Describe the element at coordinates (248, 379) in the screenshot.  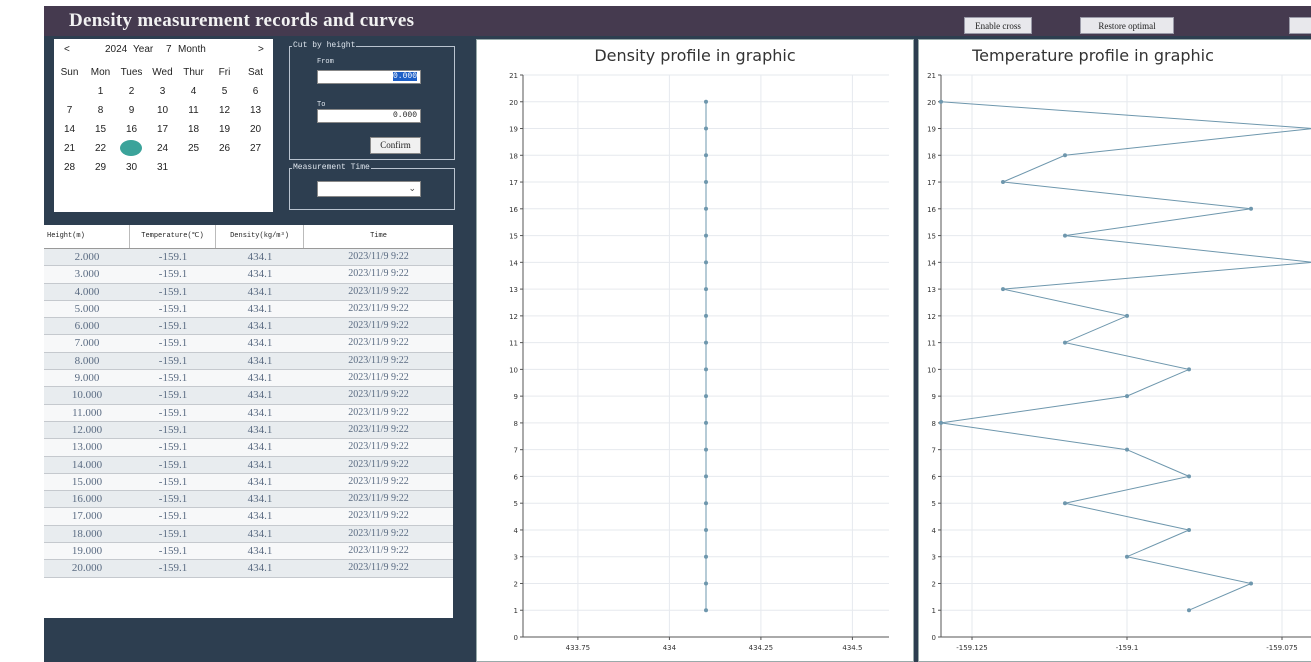
I see `table-row: 9.000 -159.1 434.1 2023/11/9 9:22` at that location.